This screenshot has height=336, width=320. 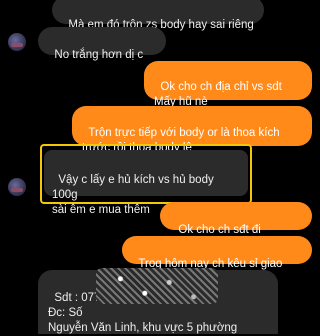 What do you see at coordinates (245, 264) in the screenshot?
I see `message-text-part: ch kêu sỉ giao` at bounding box center [245, 264].